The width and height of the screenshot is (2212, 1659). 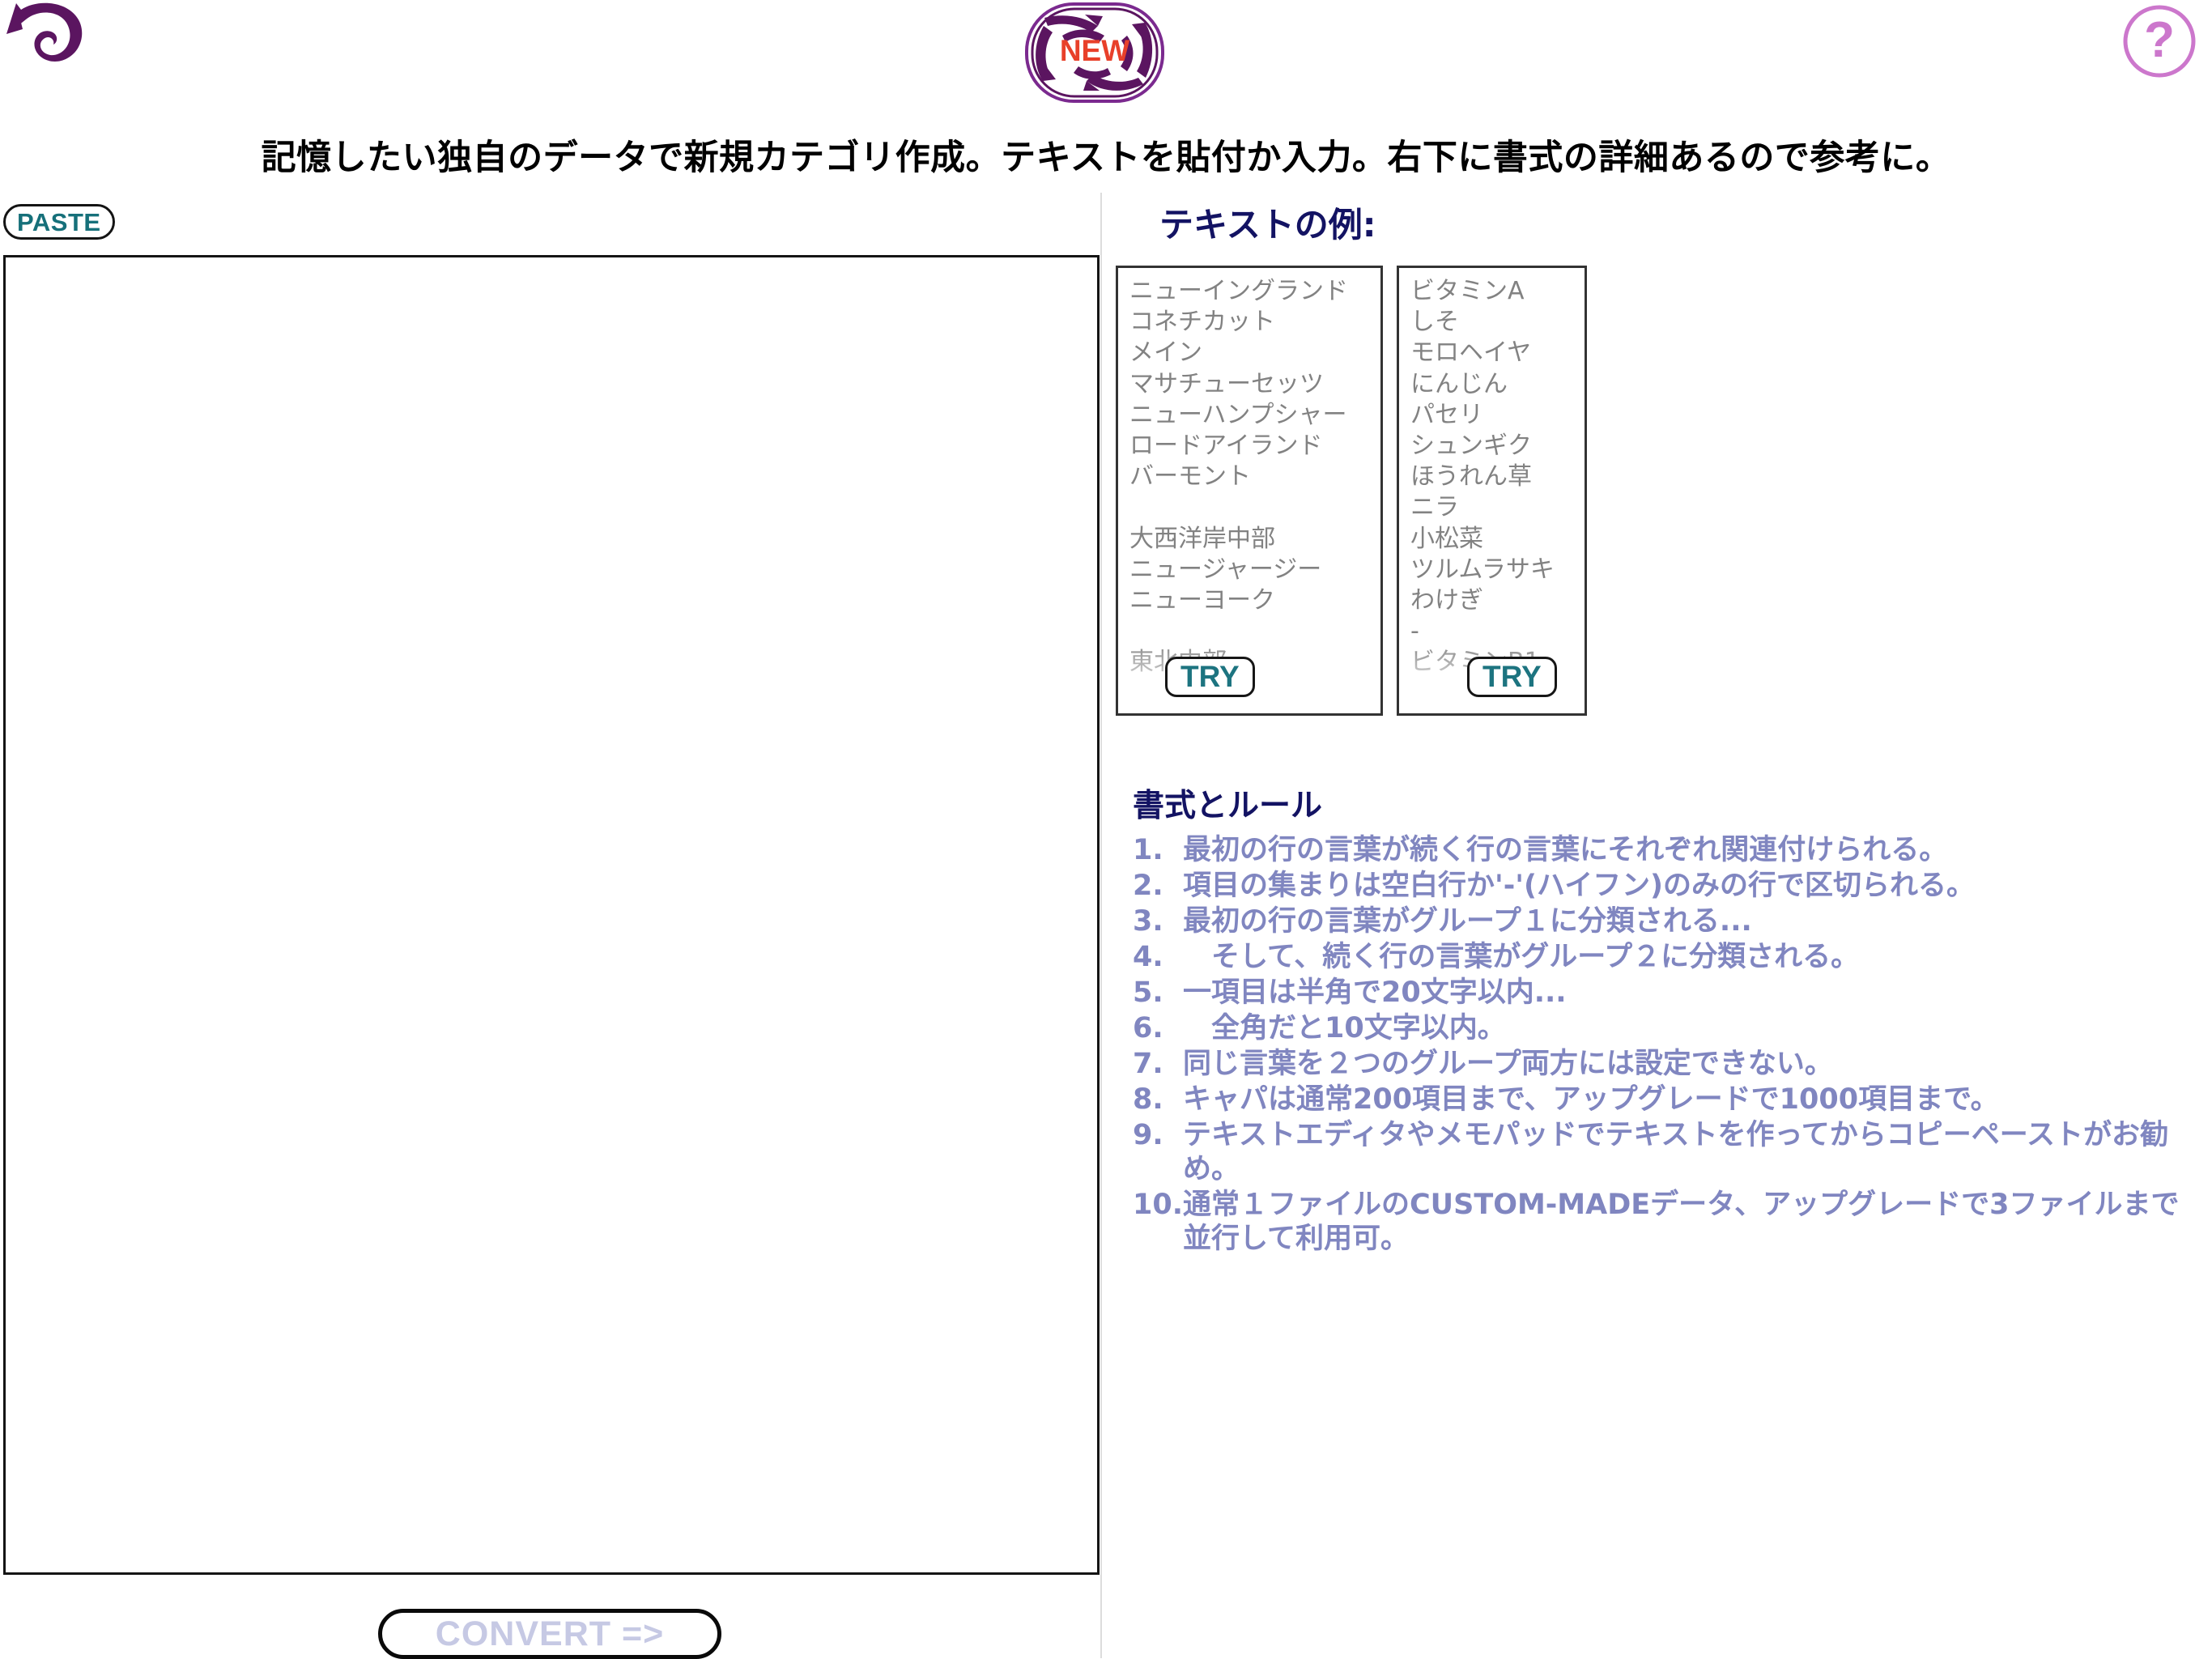 I want to click on back-arrow-button, so click(x=52, y=41).